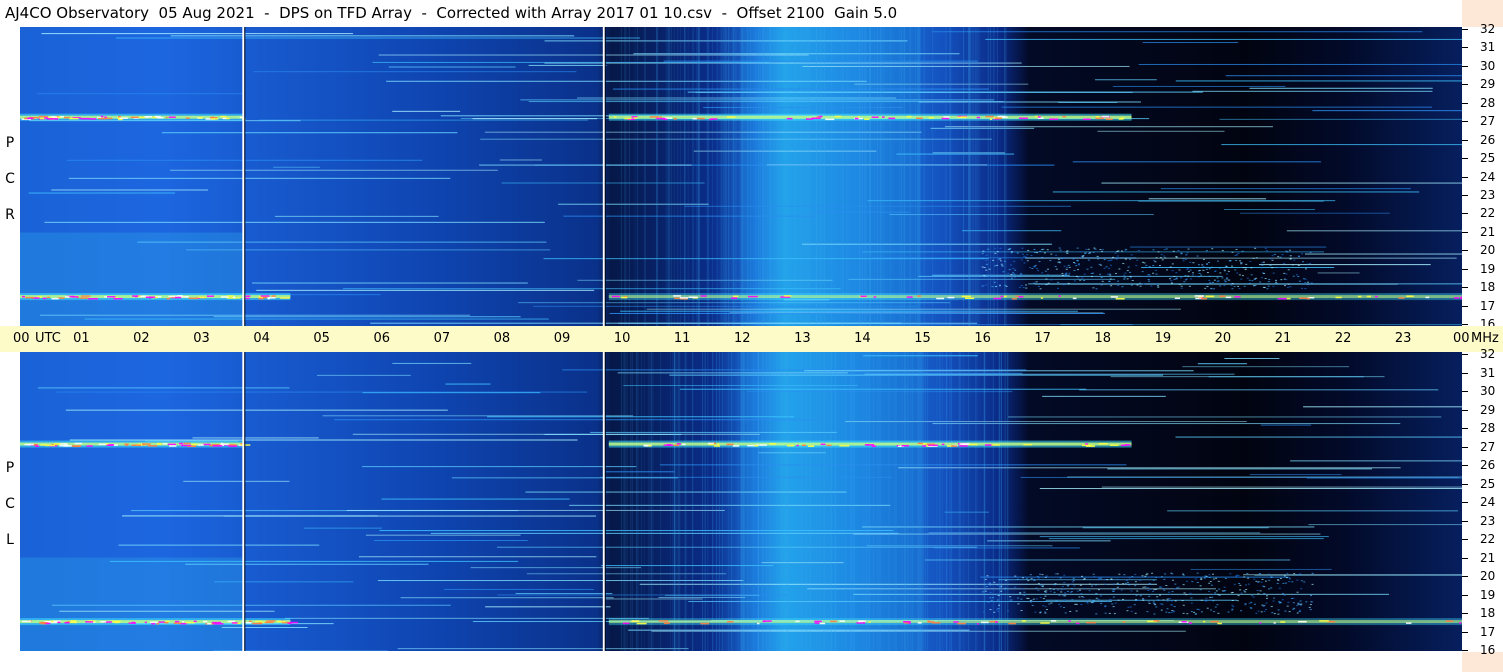  Describe the element at coordinates (1488, 520) in the screenshot. I see `frequency-tick-label: 23` at that location.